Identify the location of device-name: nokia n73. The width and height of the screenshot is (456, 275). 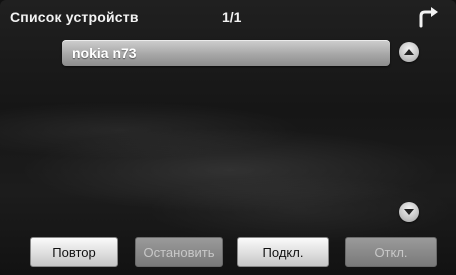
(104, 53).